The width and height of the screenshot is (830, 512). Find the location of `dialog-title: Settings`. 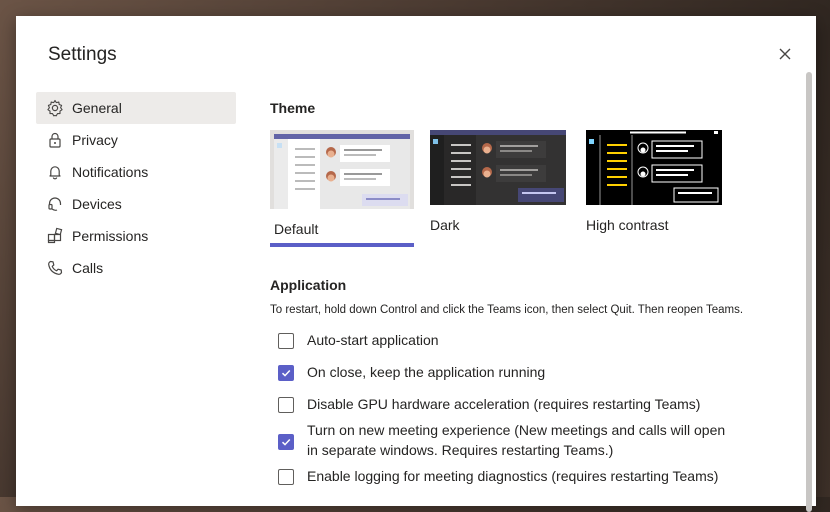

dialog-title: Settings is located at coordinates (82, 54).